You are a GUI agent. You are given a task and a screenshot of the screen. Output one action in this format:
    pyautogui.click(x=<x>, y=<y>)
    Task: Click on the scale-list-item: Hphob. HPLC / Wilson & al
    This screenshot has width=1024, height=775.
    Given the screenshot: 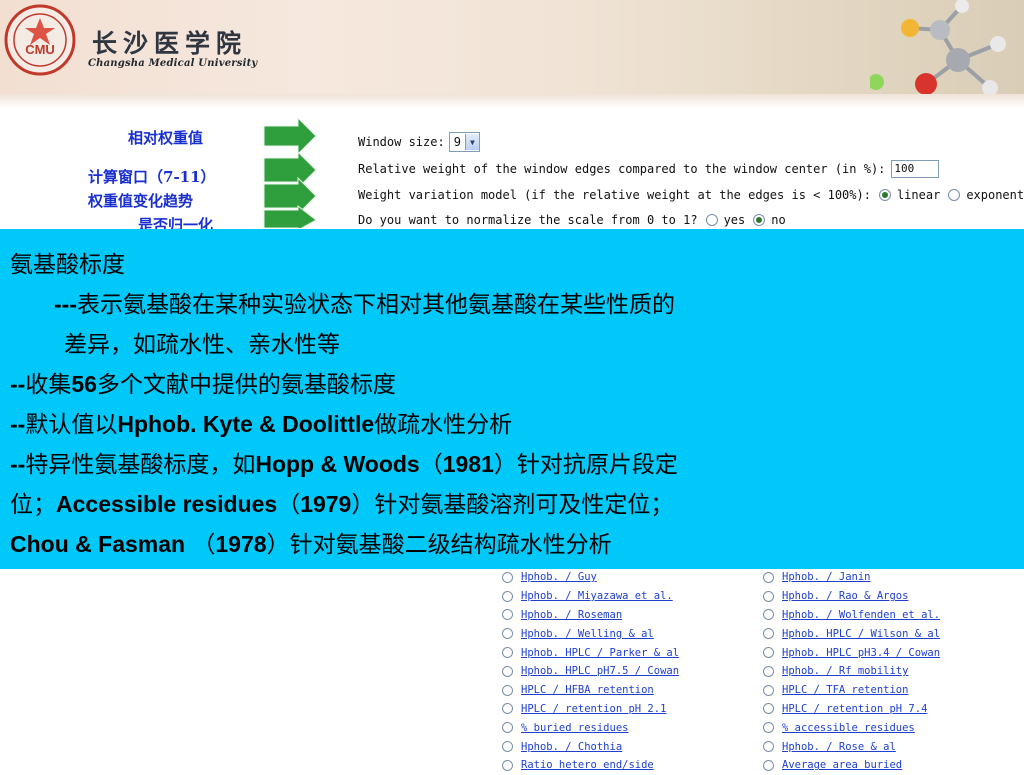 What is the action you would take?
    pyautogui.click(x=849, y=633)
    